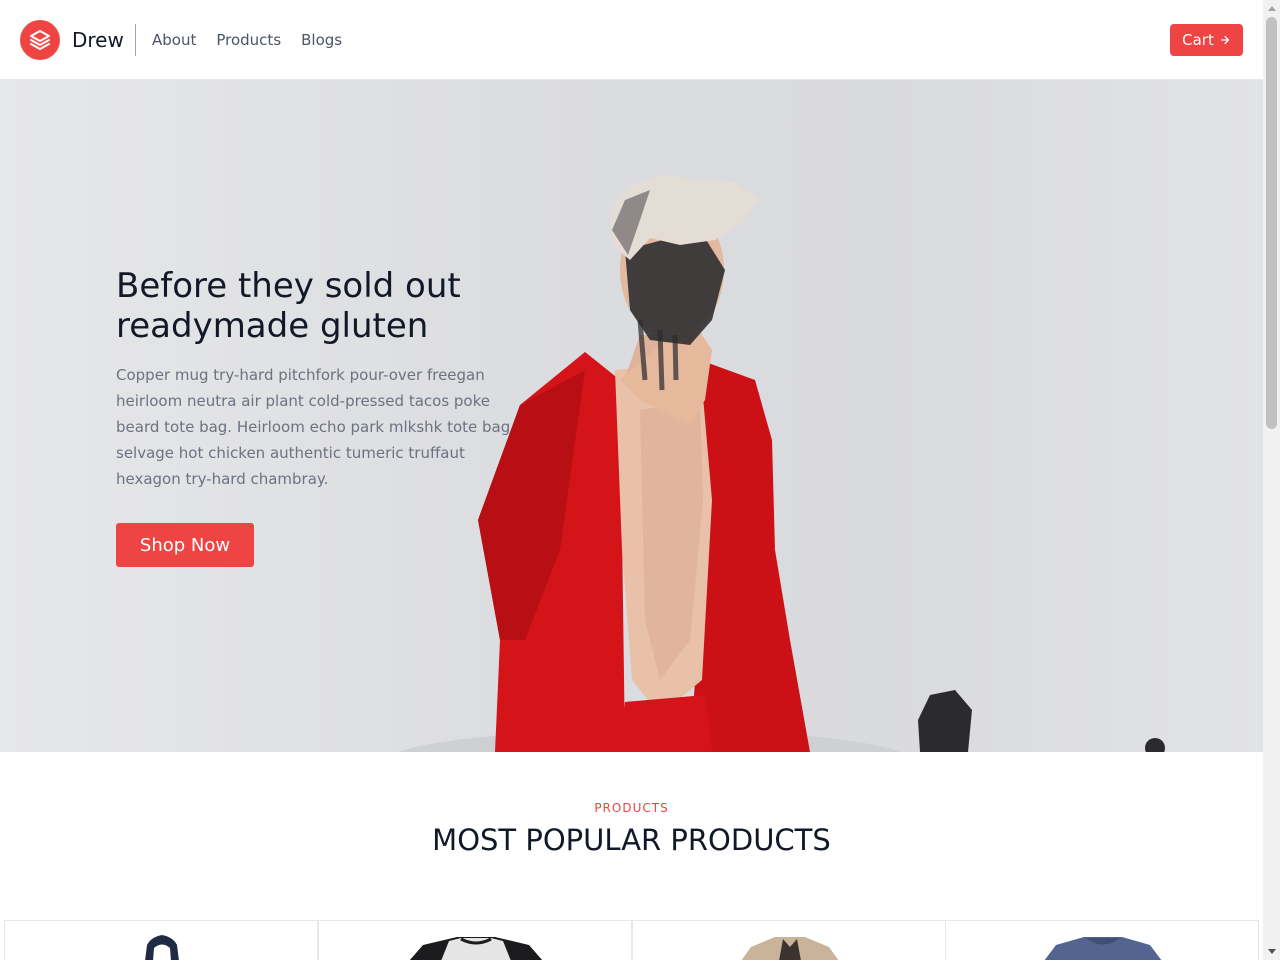  Describe the element at coordinates (790, 948) in the screenshot. I see `jacket-tan-image` at that location.